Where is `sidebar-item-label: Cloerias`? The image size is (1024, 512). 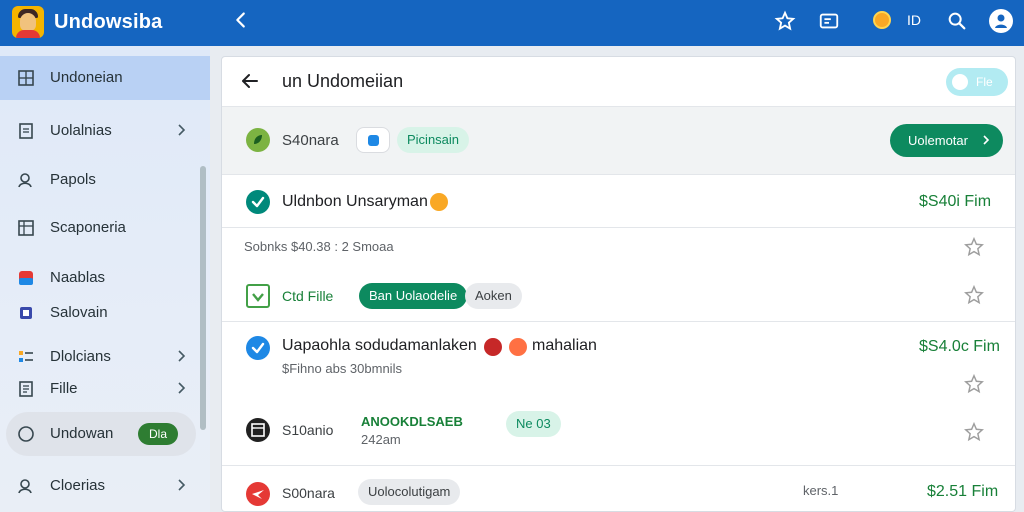
sidebar-item-label: Cloerias is located at coordinates (78, 485).